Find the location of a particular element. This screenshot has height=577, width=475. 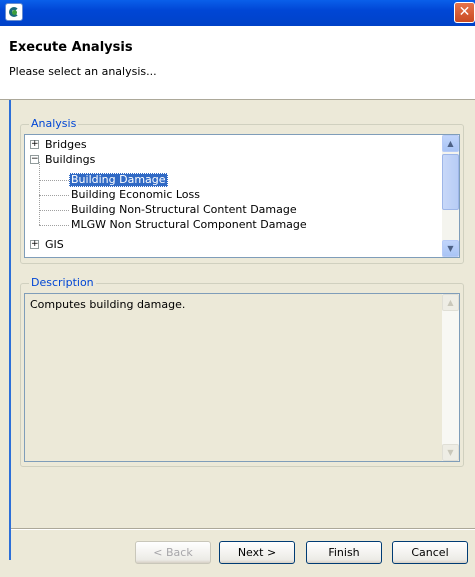

tree-item-label: Building Economic Loss is located at coordinates (135, 194).